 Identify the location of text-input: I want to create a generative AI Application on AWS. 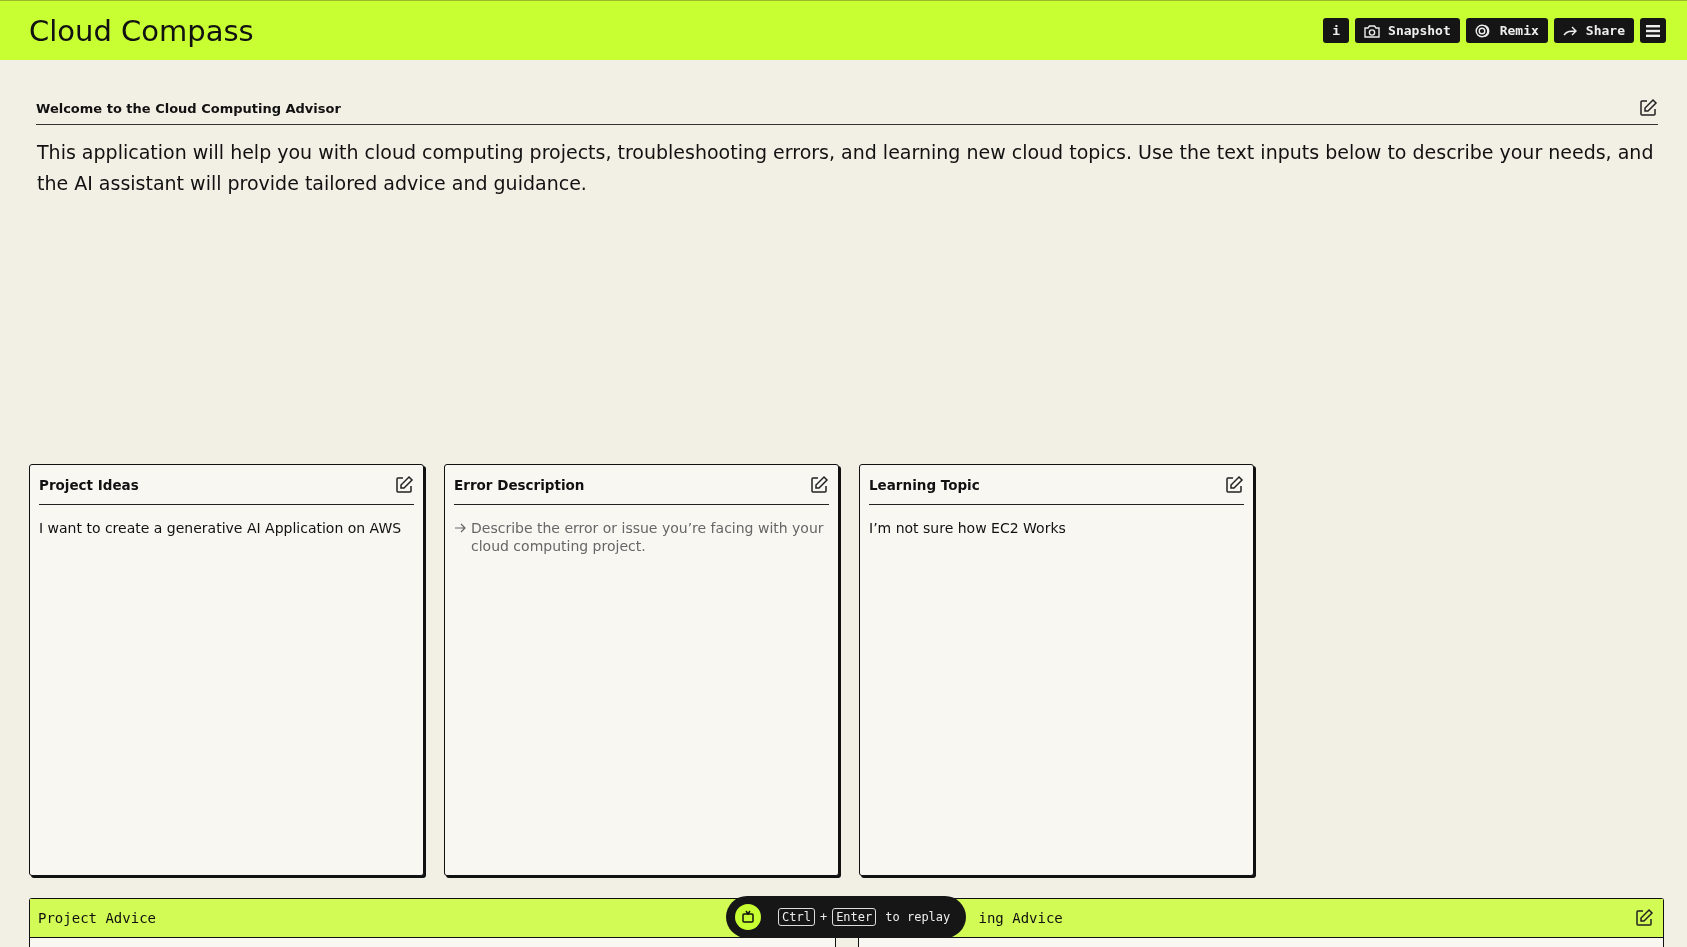
(226, 669).